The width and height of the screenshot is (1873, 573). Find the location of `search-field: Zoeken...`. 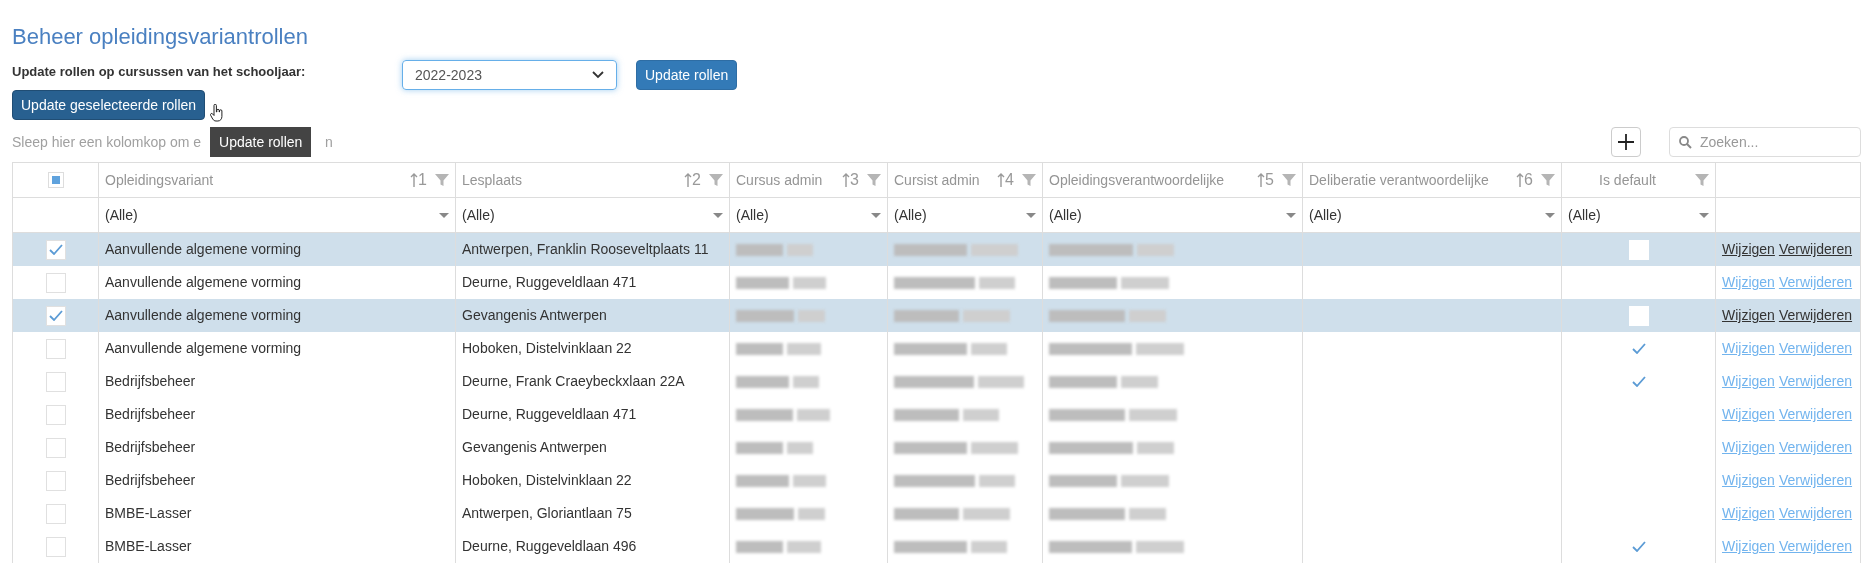

search-field: Zoeken... is located at coordinates (1765, 142).